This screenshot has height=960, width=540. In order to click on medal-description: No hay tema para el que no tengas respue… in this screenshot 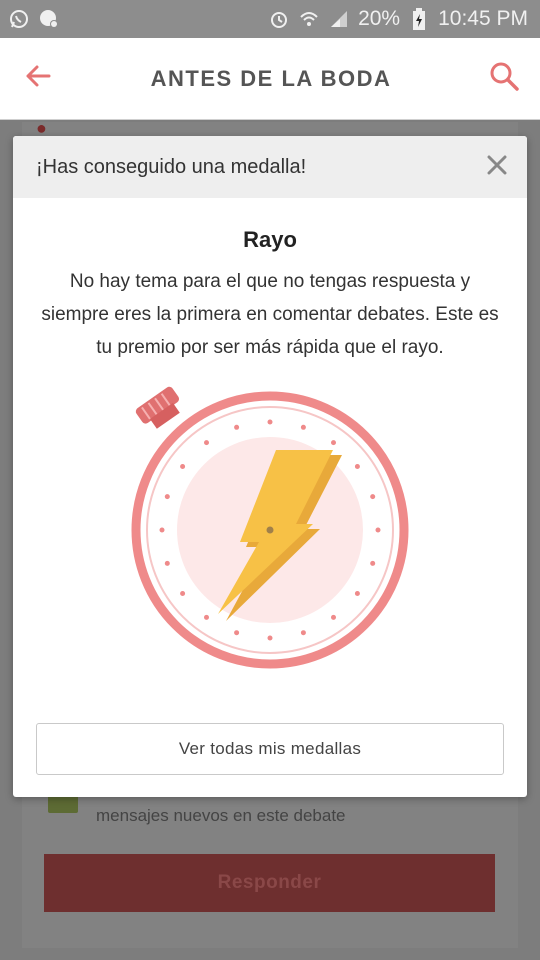, I will do `click(270, 314)`.